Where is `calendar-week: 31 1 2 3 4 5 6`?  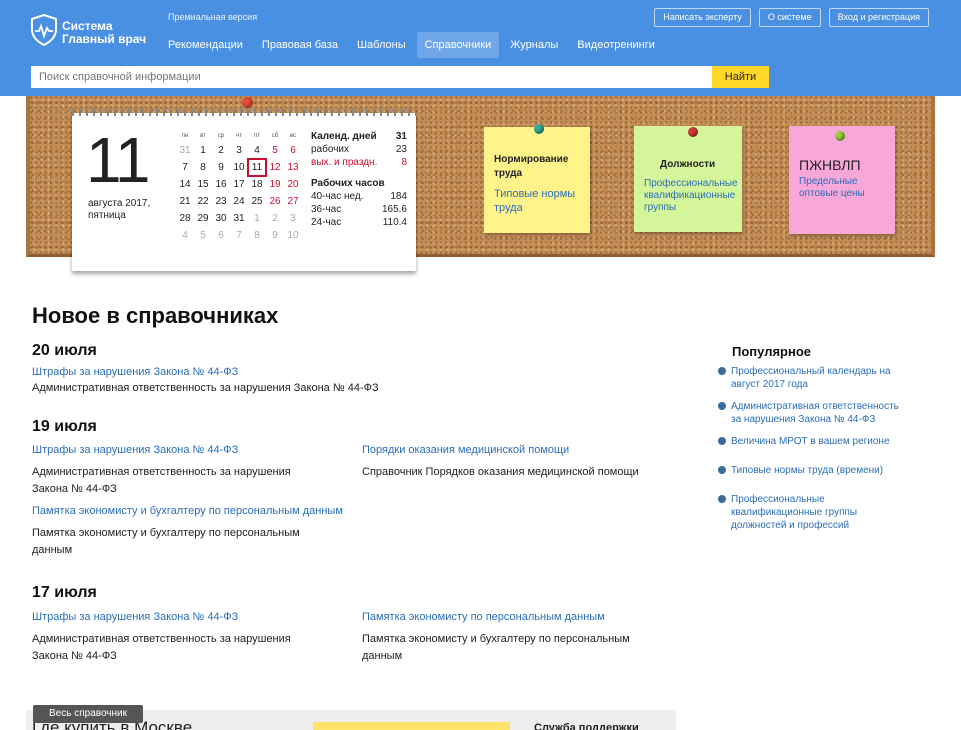 calendar-week: 31 1 2 3 4 5 6 is located at coordinates (239, 150).